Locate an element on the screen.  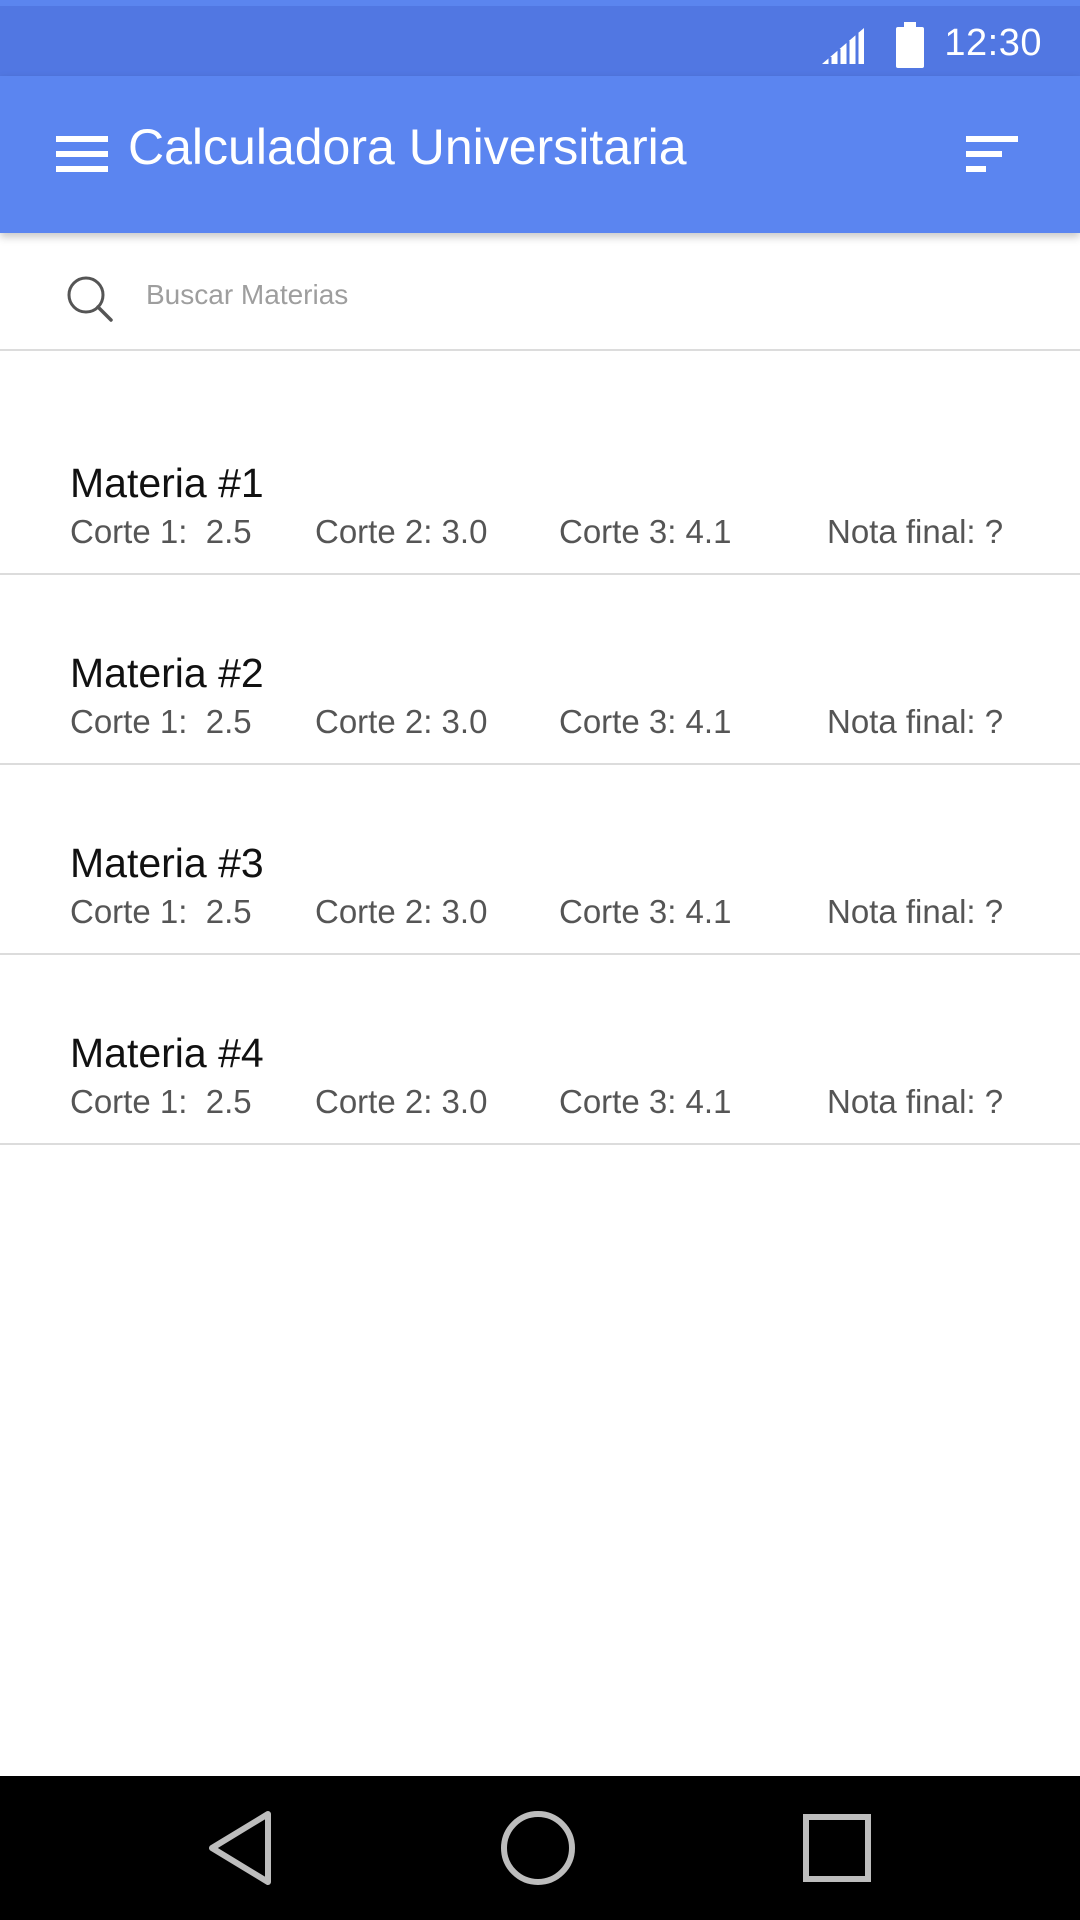
battery-icon is located at coordinates (910, 45).